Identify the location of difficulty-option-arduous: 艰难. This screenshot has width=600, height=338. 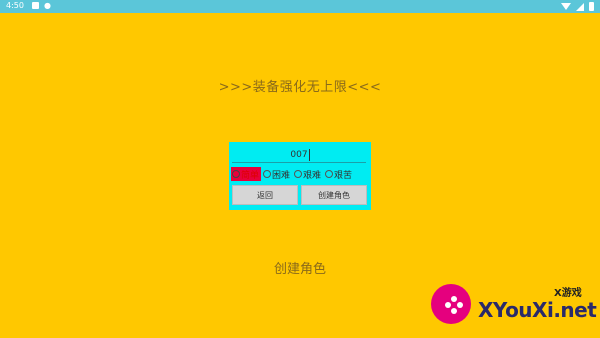
(308, 174).